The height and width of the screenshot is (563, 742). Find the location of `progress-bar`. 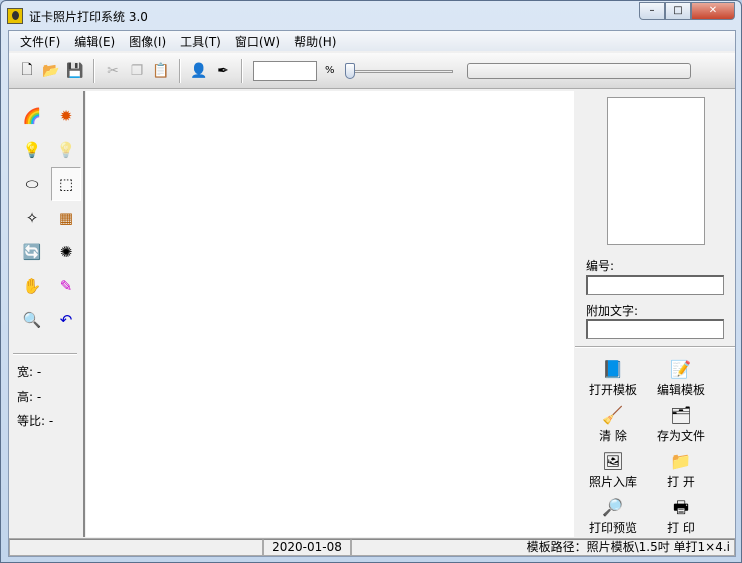

progress-bar is located at coordinates (578, 70).